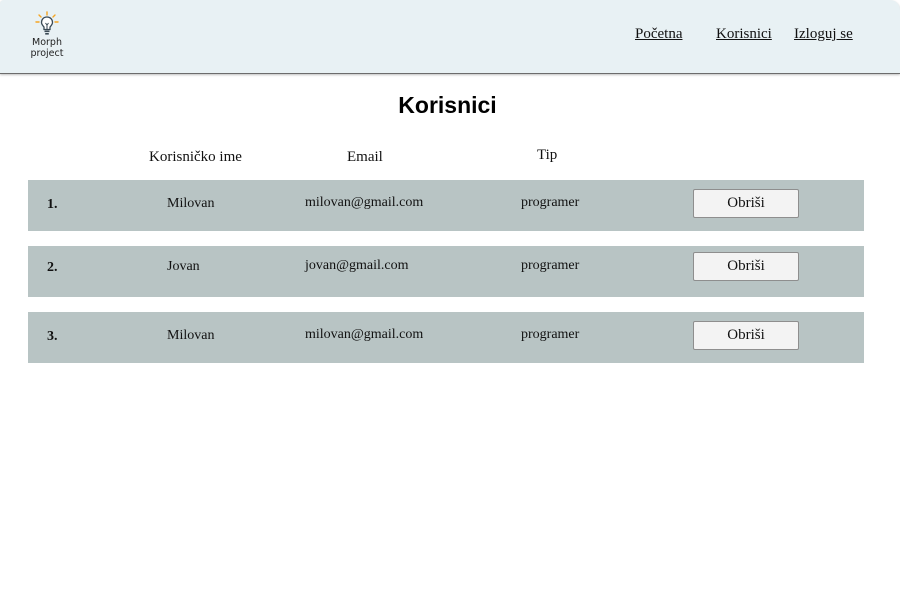 The width and height of the screenshot is (900, 600). I want to click on row-number: 2., so click(52, 267).